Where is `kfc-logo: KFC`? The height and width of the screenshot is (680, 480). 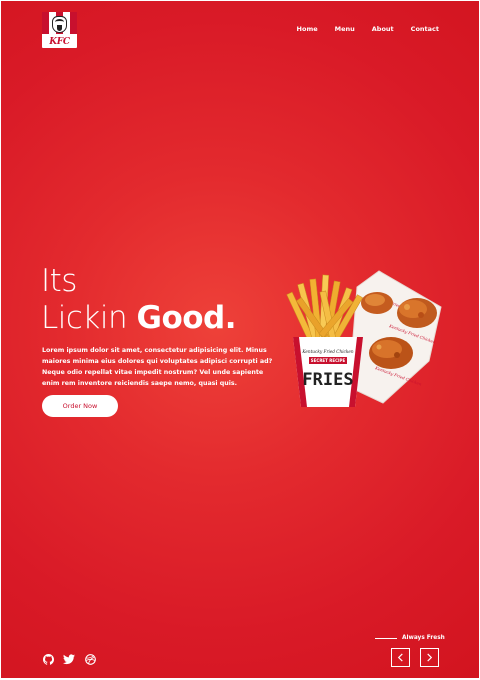 kfc-logo: KFC is located at coordinates (59, 30).